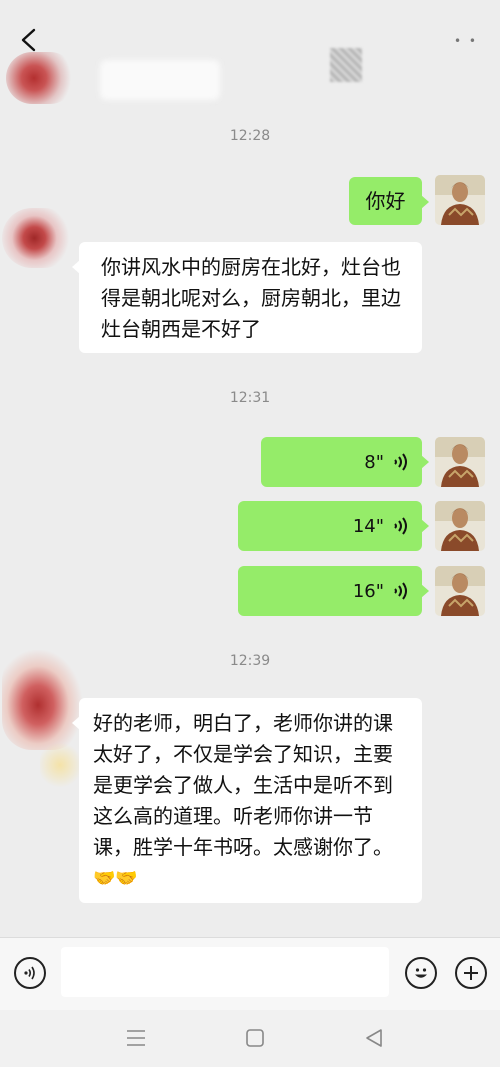  What do you see at coordinates (466, 41) in the screenshot?
I see `more-options-button: • •` at bounding box center [466, 41].